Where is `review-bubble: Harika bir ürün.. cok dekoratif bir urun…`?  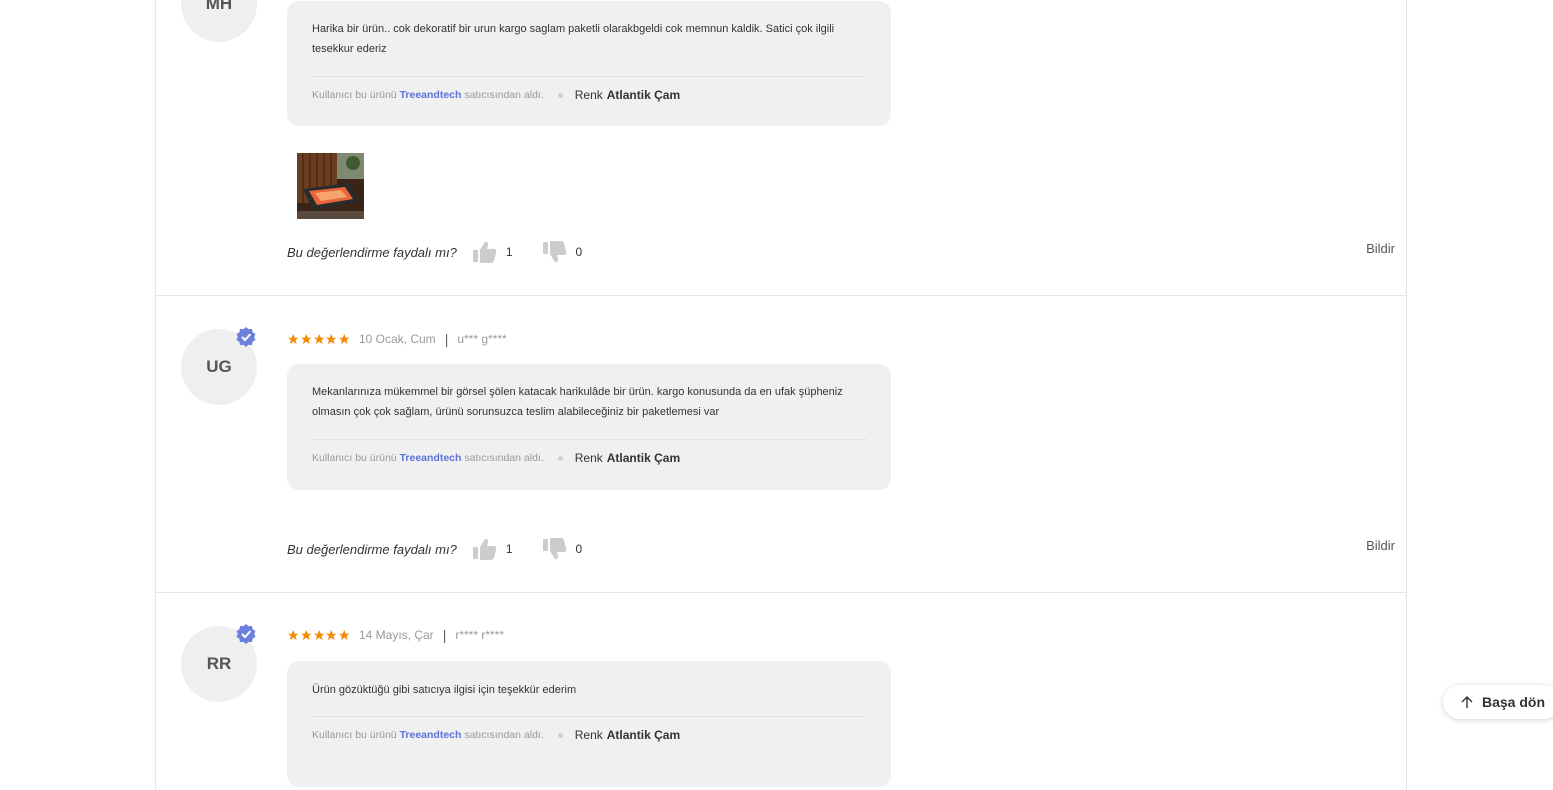 review-bubble: Harika bir ürün.. cok dekoratif bir urun… is located at coordinates (589, 63).